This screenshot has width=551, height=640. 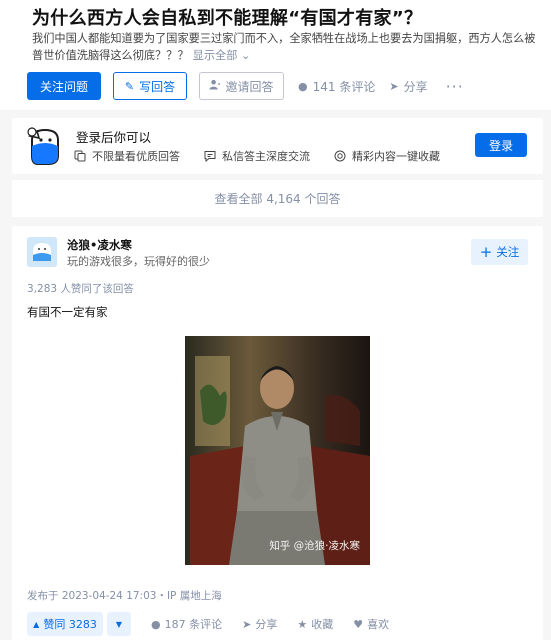 What do you see at coordinates (455, 86) in the screenshot?
I see `more-options-button: ···` at bounding box center [455, 86].